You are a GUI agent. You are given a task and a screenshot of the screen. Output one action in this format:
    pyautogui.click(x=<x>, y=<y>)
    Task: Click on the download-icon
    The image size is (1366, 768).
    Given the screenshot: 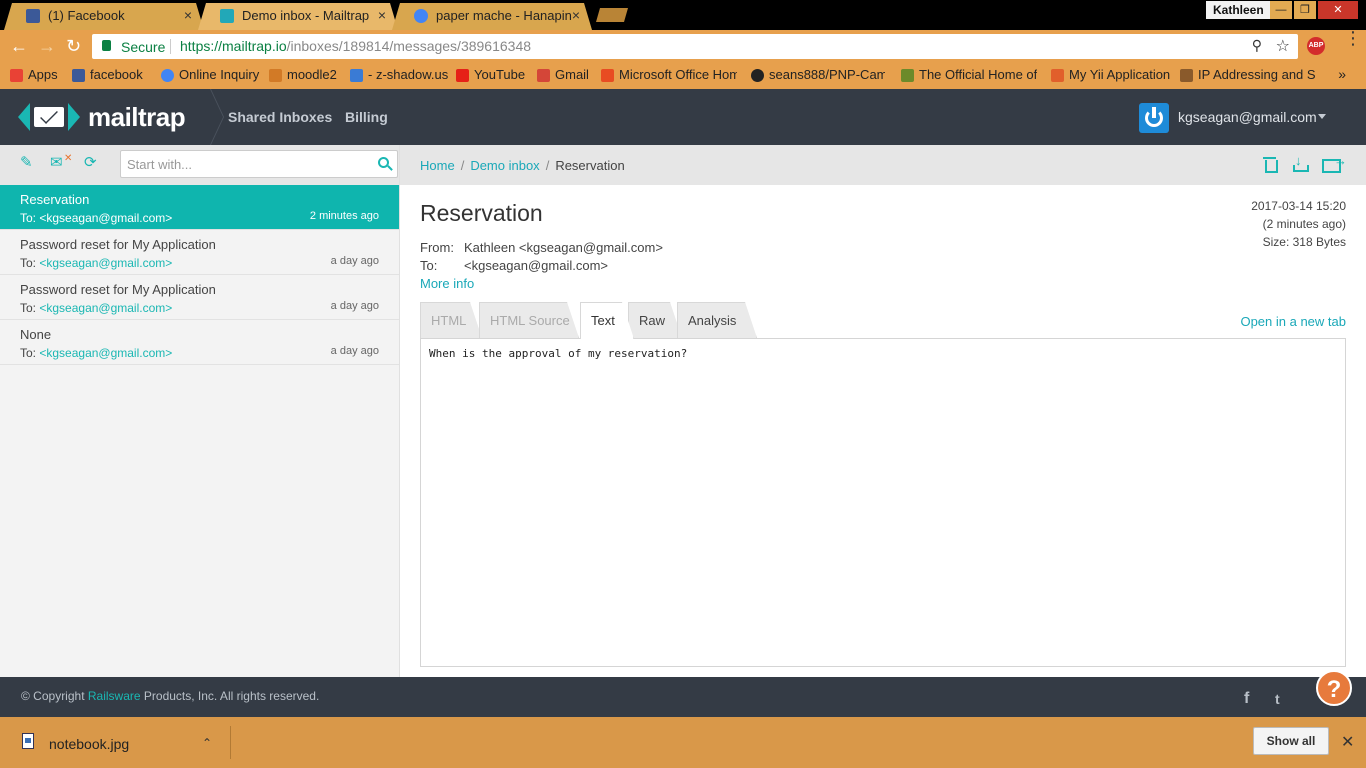 What is the action you would take?
    pyautogui.click(x=1300, y=162)
    